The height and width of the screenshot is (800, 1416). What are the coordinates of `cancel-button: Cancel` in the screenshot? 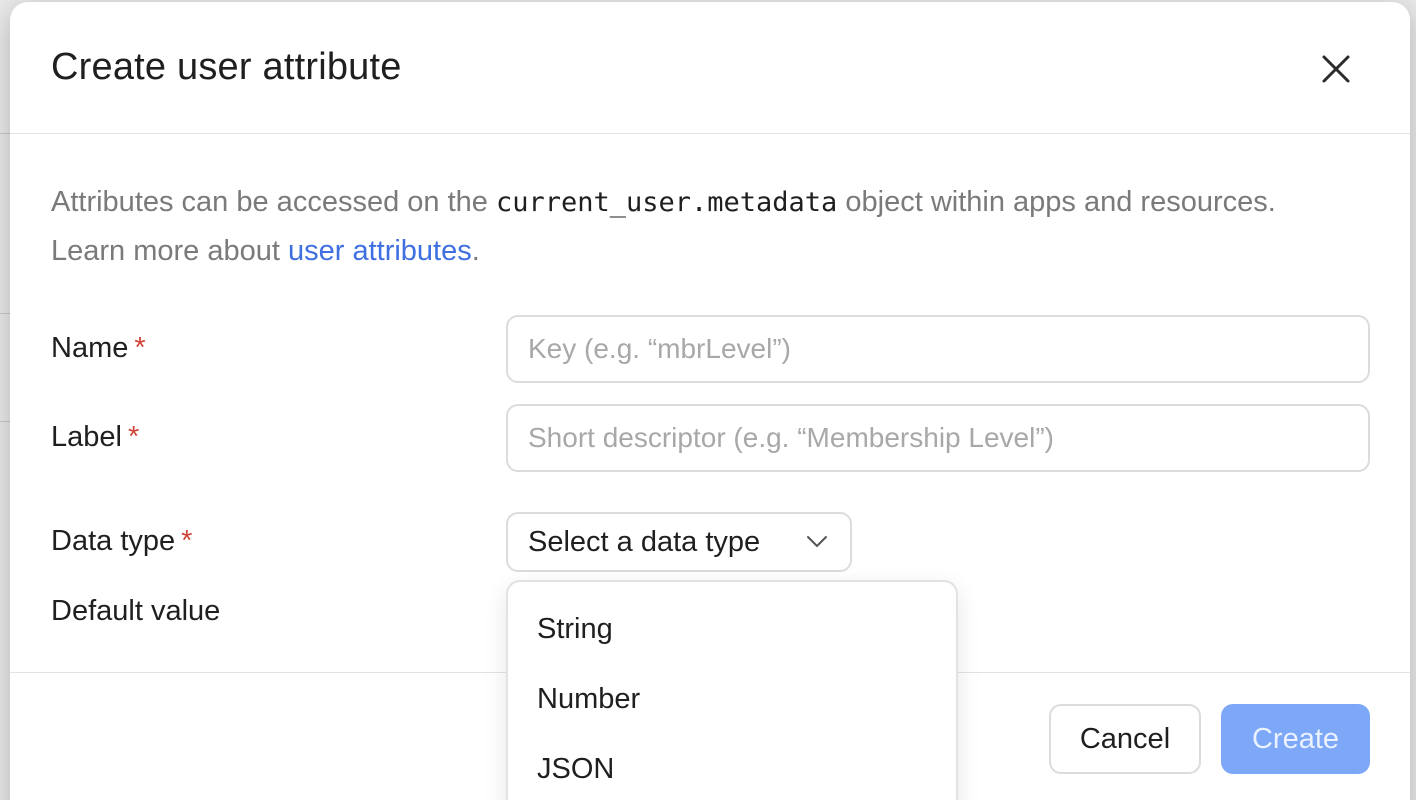 It's located at (1125, 739).